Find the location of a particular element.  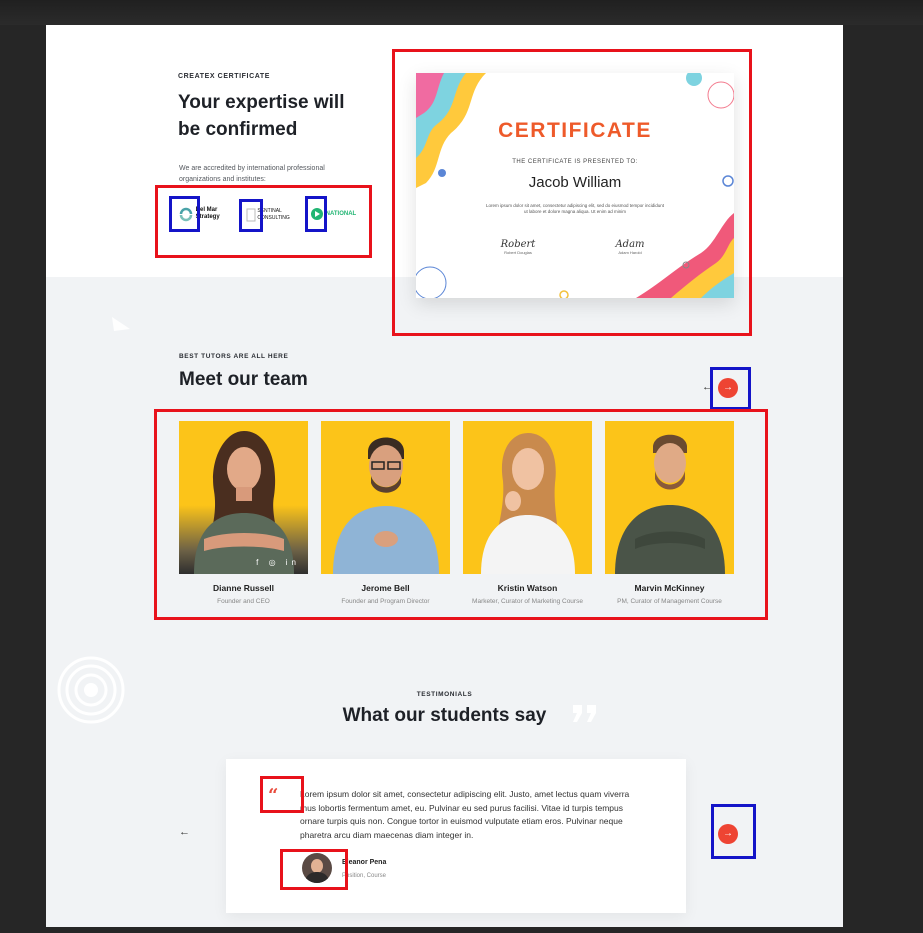

certificate-highlight-box is located at coordinates (572, 192).